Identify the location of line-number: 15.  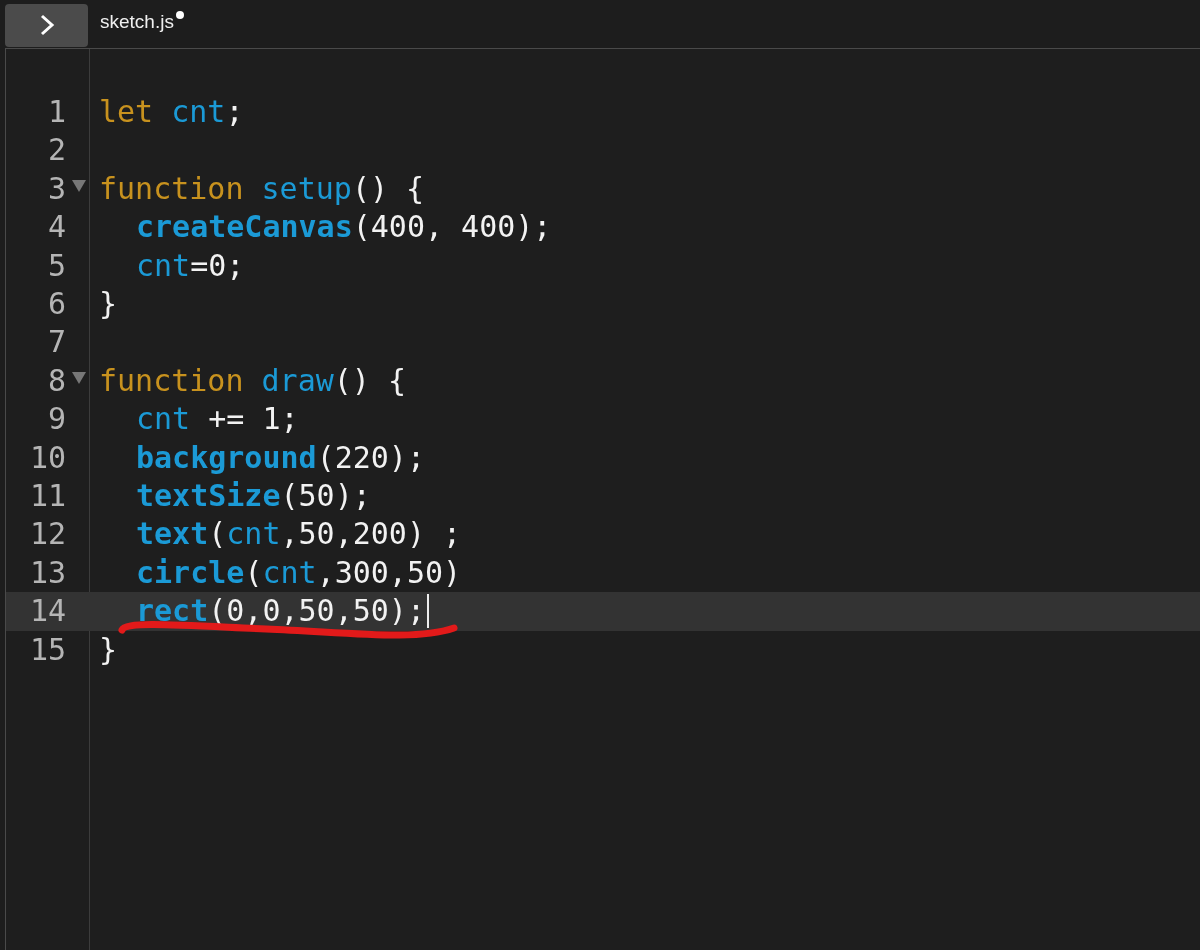
(47, 649).